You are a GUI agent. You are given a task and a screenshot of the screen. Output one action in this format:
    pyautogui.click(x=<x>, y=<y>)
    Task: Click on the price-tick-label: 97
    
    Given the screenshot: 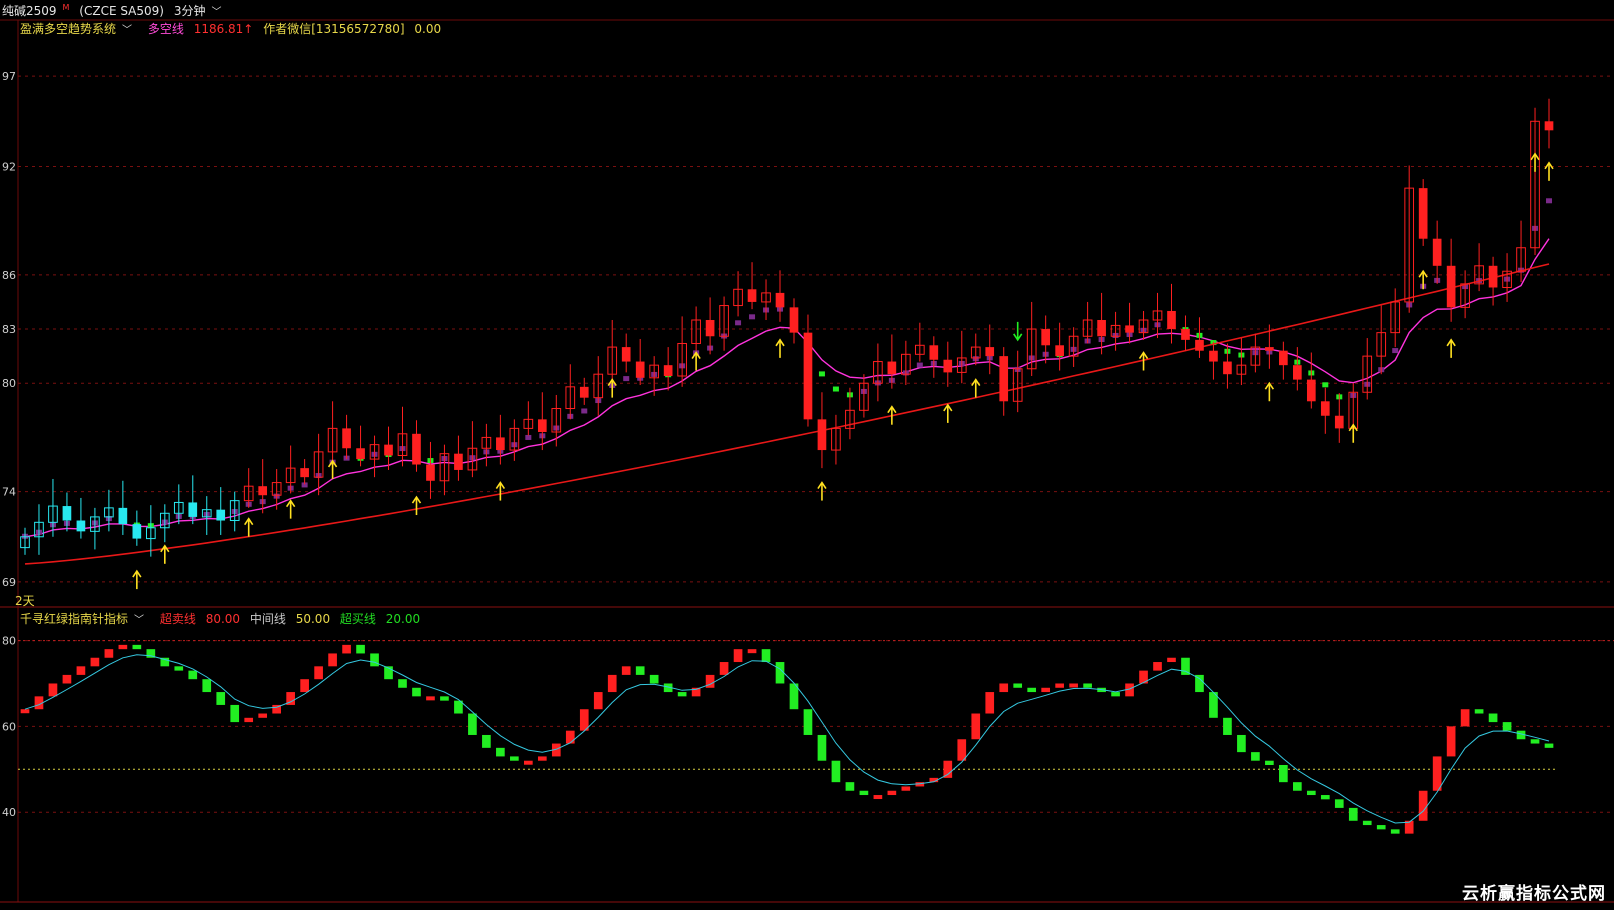 What is the action you would take?
    pyautogui.click(x=9, y=76)
    